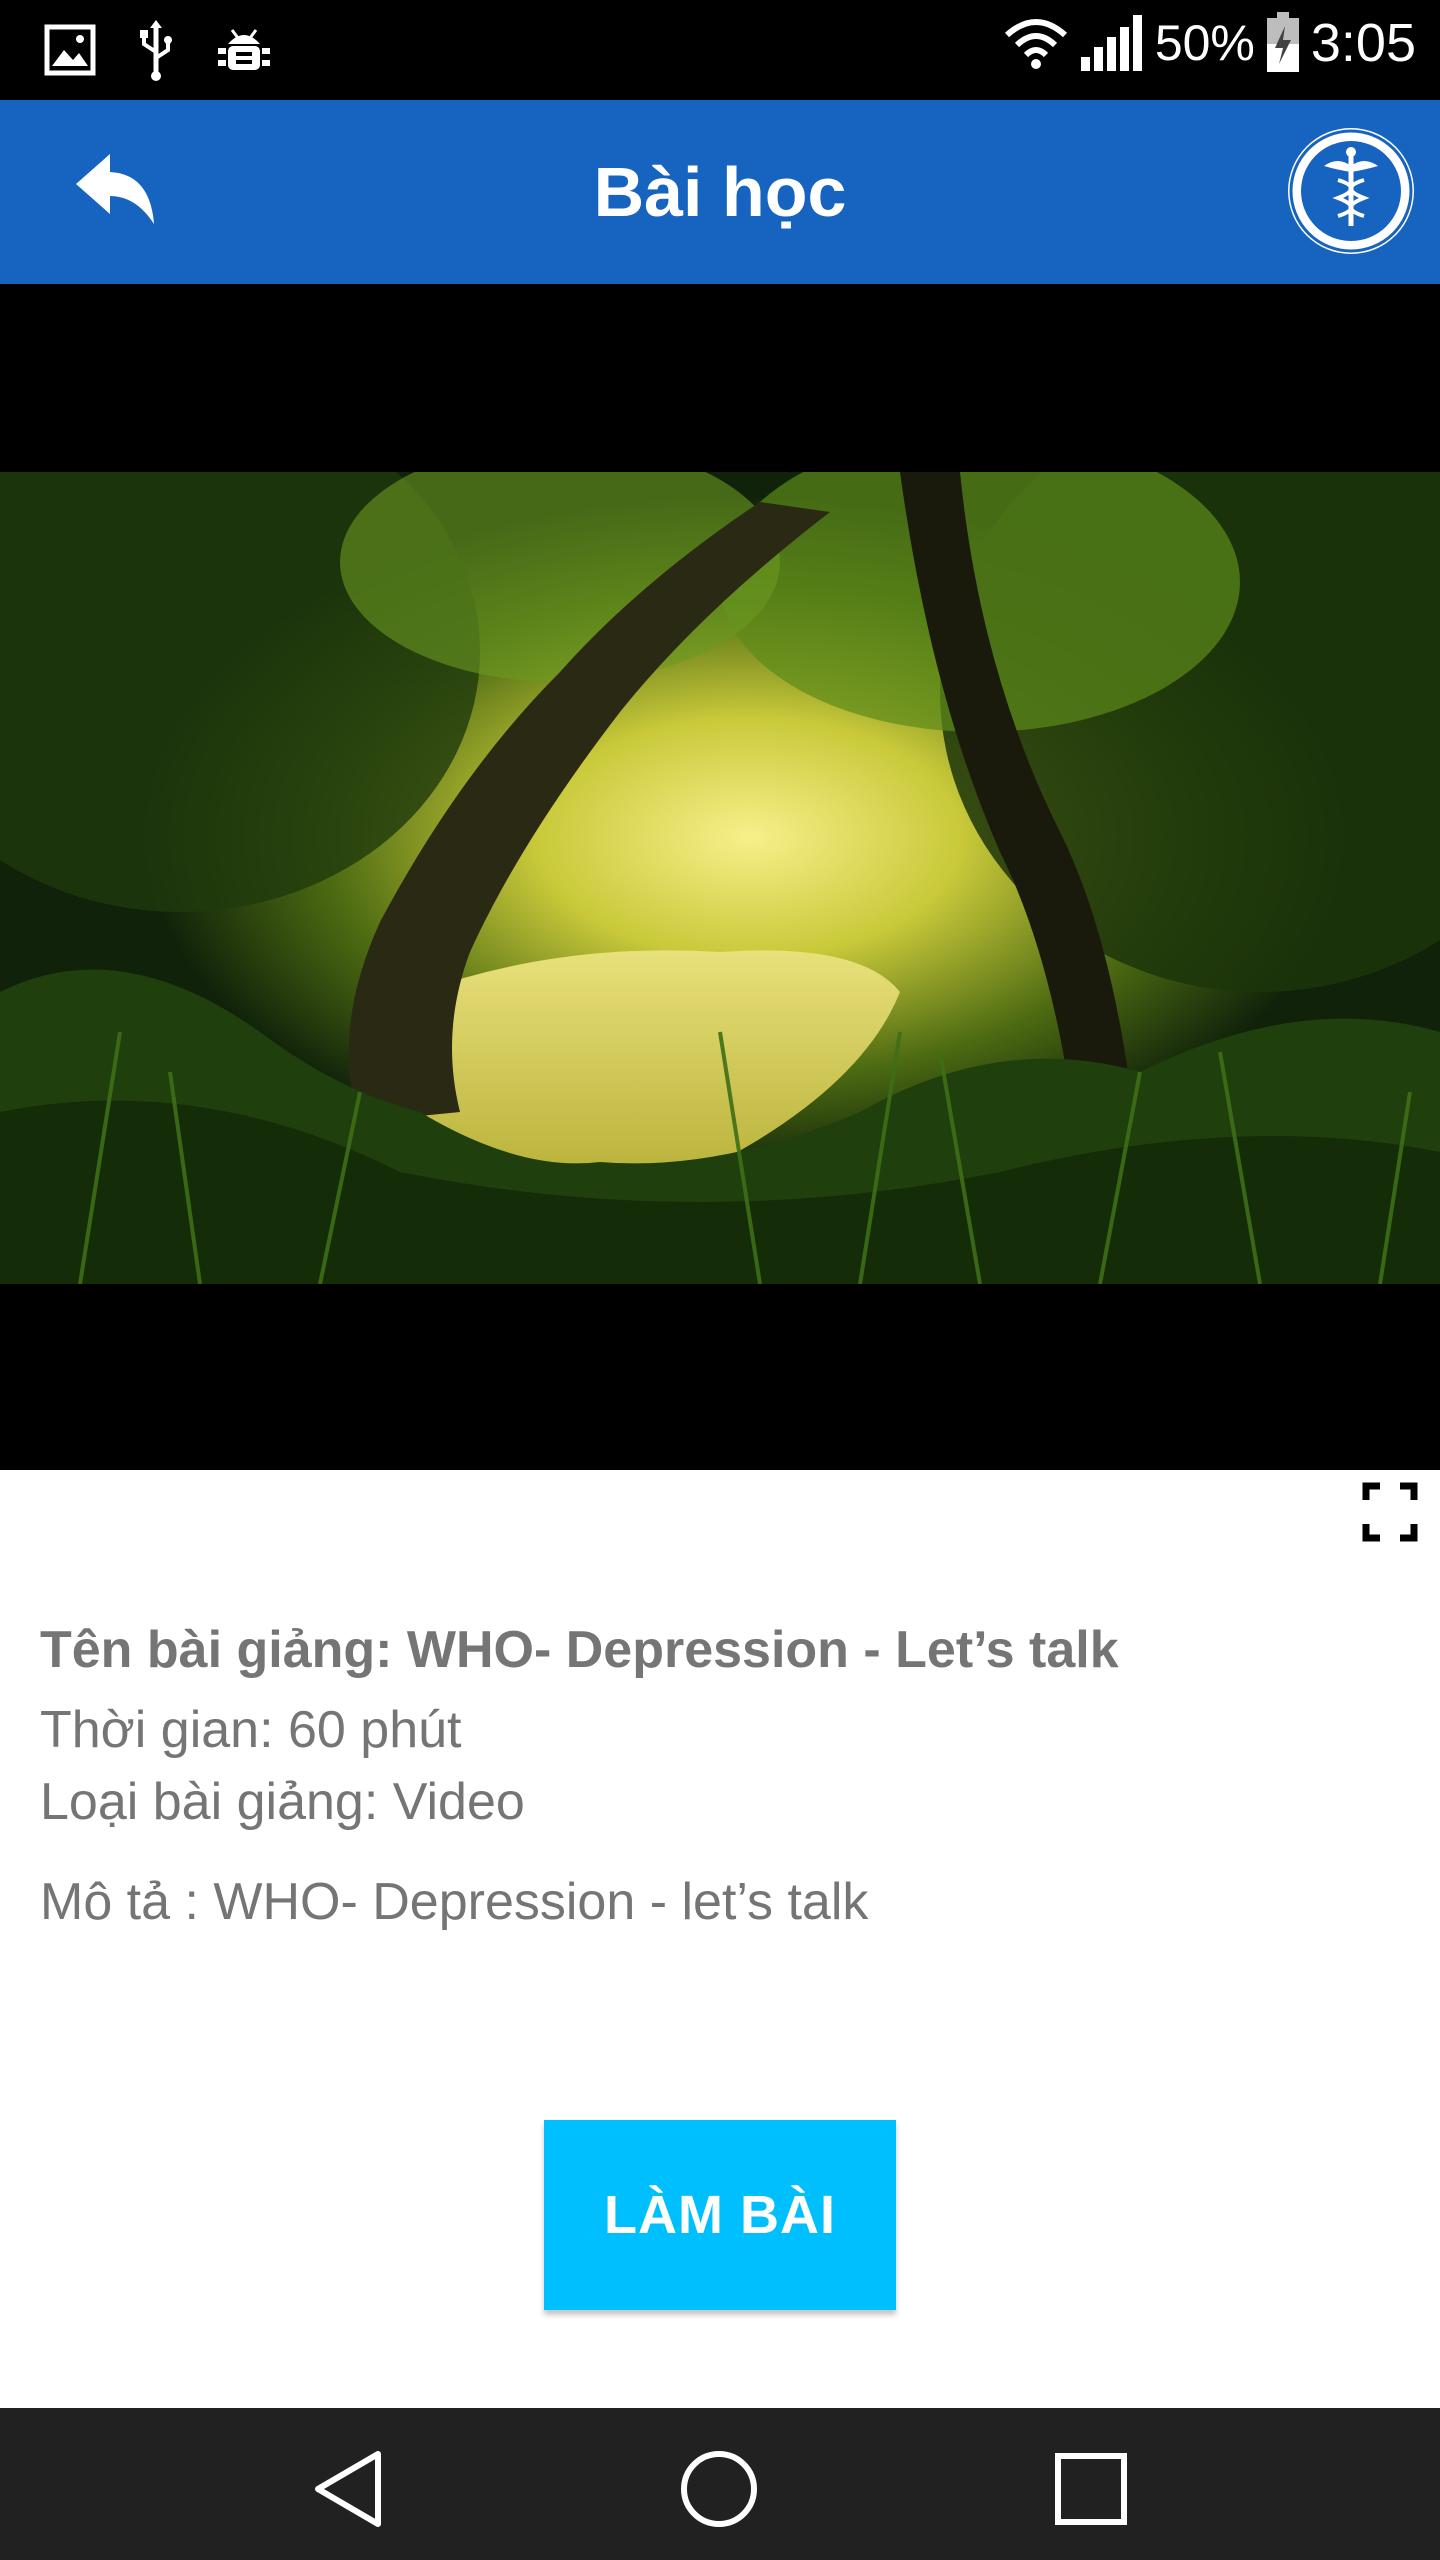  I want to click on fullscreen-icon, so click(1390, 1512).